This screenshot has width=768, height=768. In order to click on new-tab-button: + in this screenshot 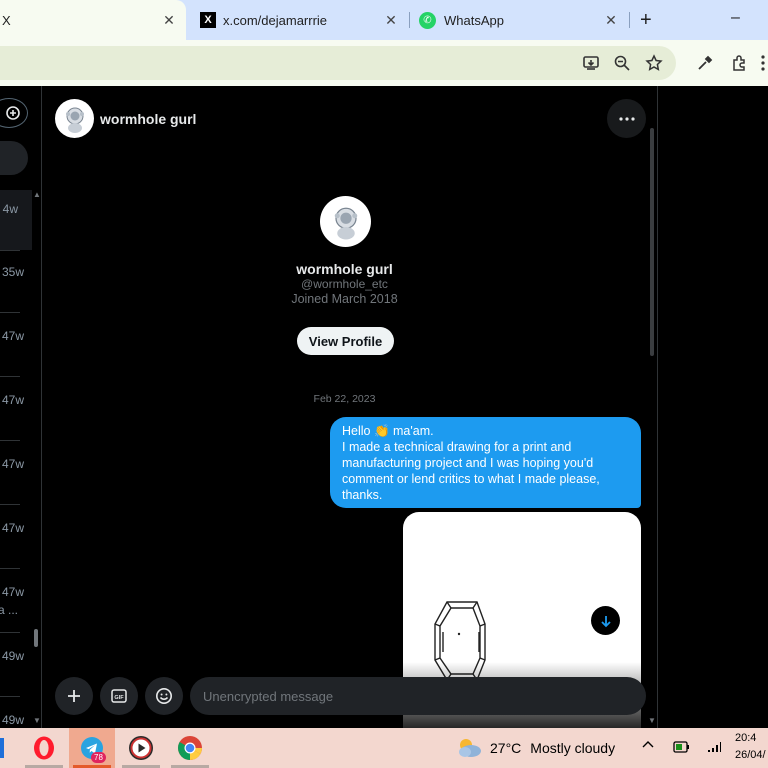, I will do `click(646, 20)`.